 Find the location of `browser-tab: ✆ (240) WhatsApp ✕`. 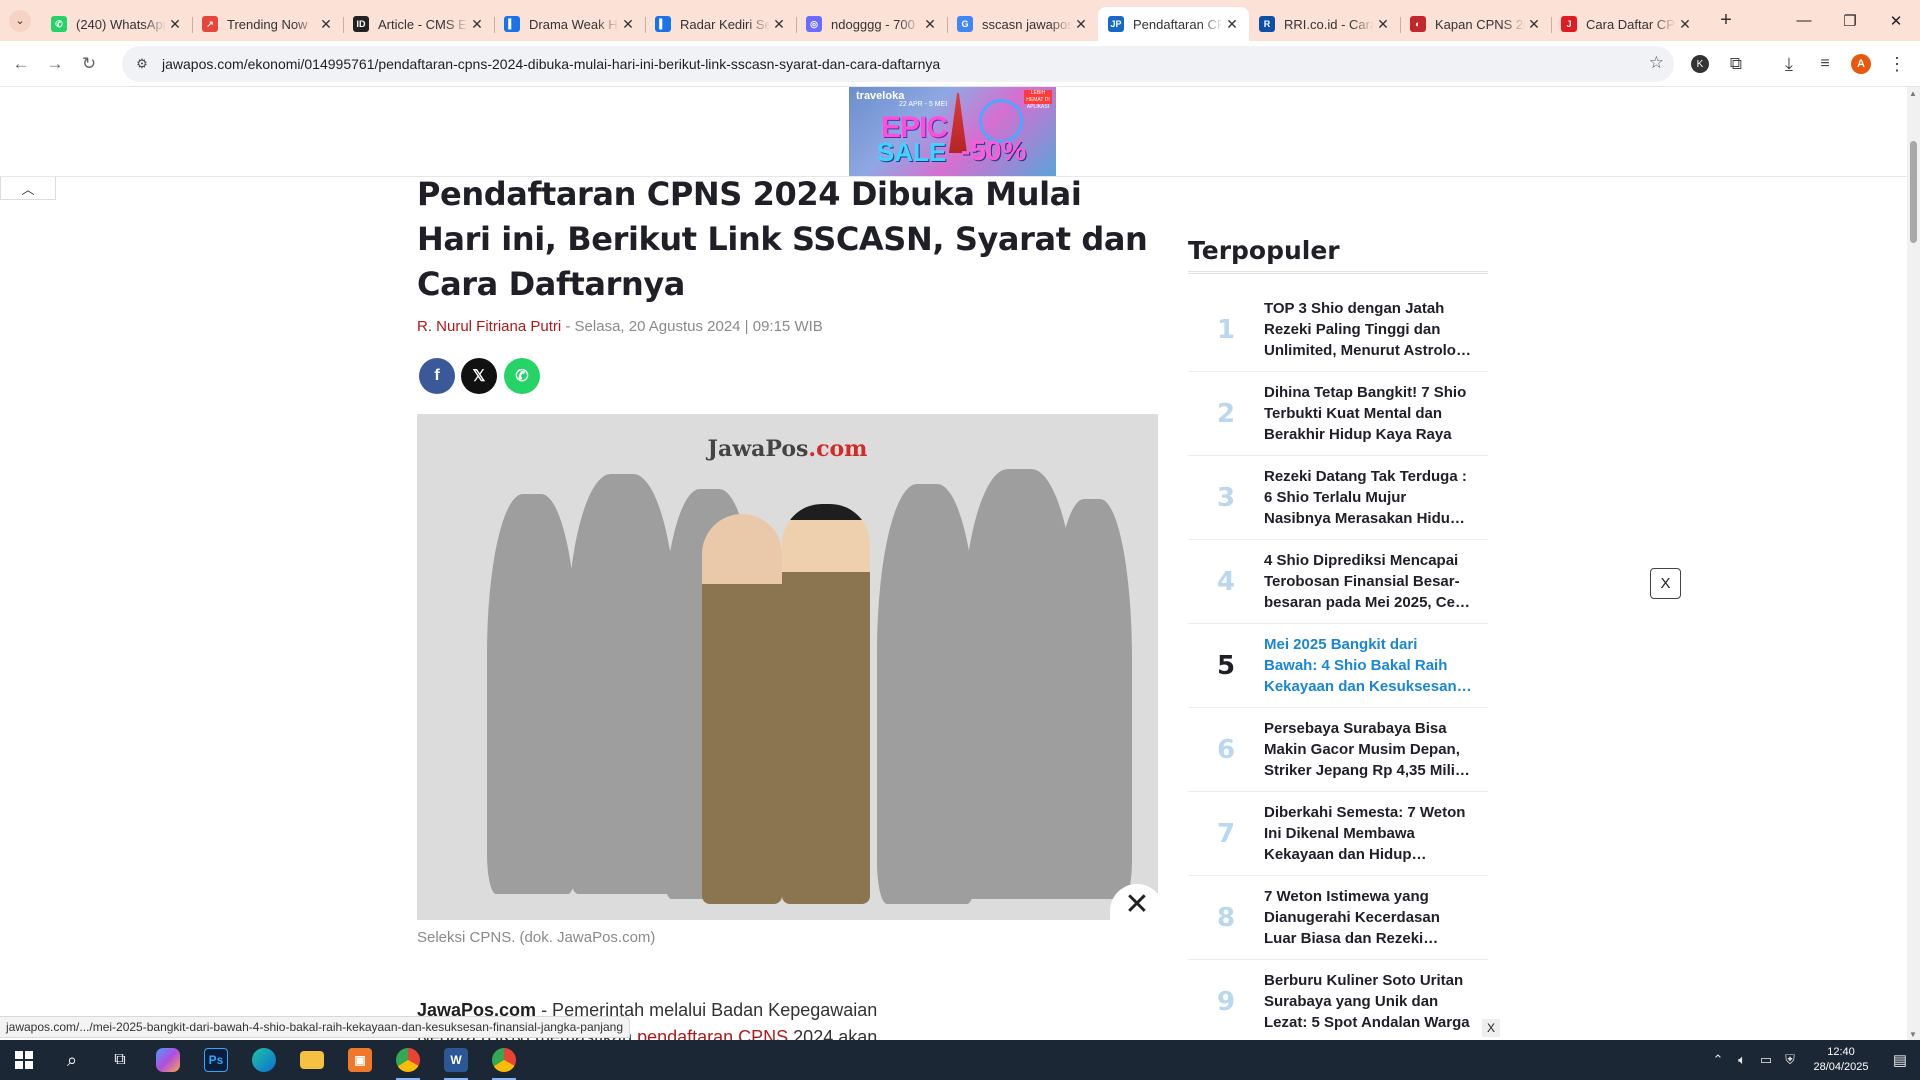

browser-tab: ✆ (240) WhatsApp ✕ is located at coordinates (116, 24).